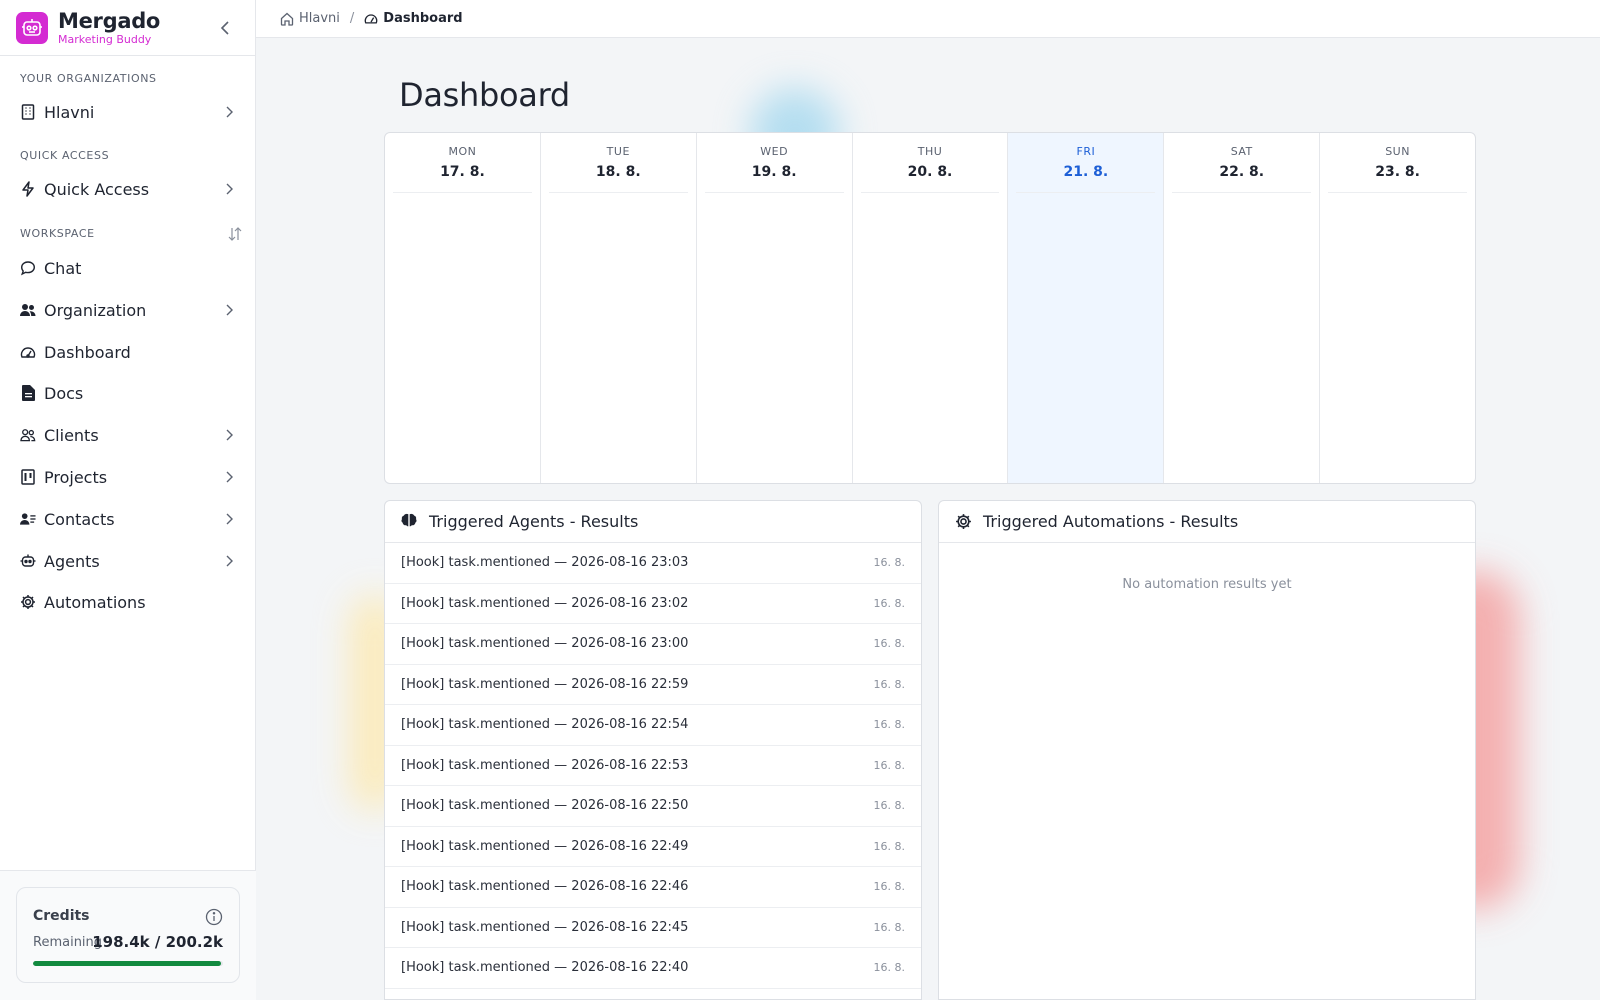 The width and height of the screenshot is (1600, 1000). What do you see at coordinates (128, 561) in the screenshot?
I see `sidebar-item-agents: Agents` at bounding box center [128, 561].